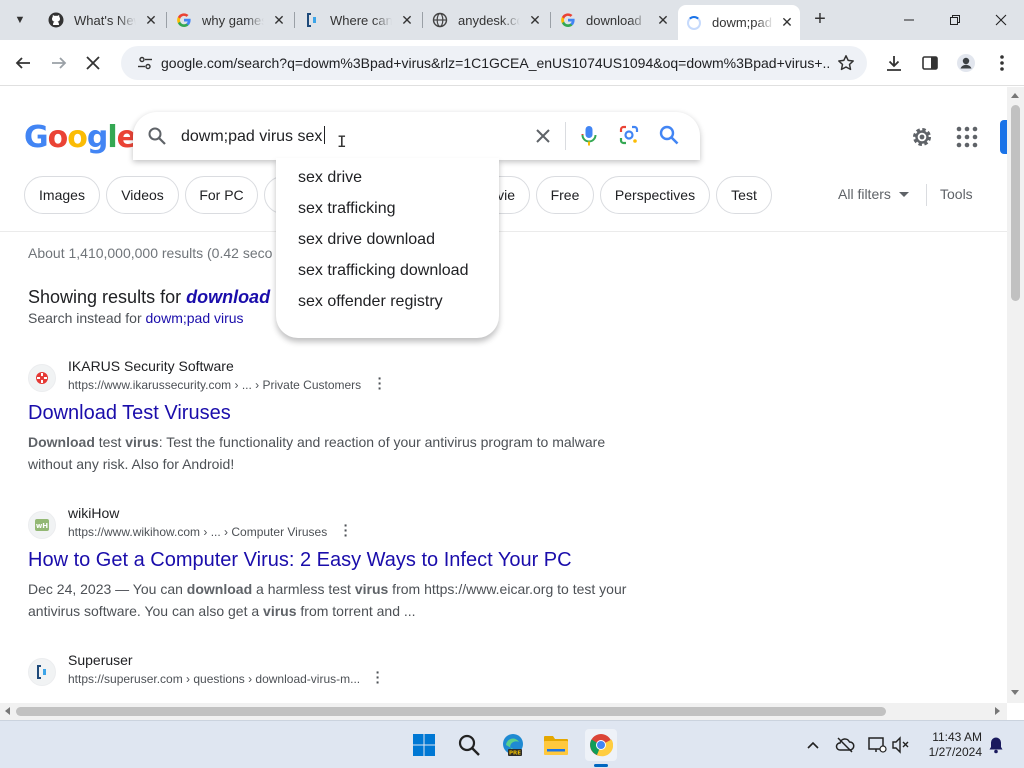 The width and height of the screenshot is (1024, 768). Describe the element at coordinates (253, 136) in the screenshot. I see `search-input: dowm;pad virus sex` at that location.